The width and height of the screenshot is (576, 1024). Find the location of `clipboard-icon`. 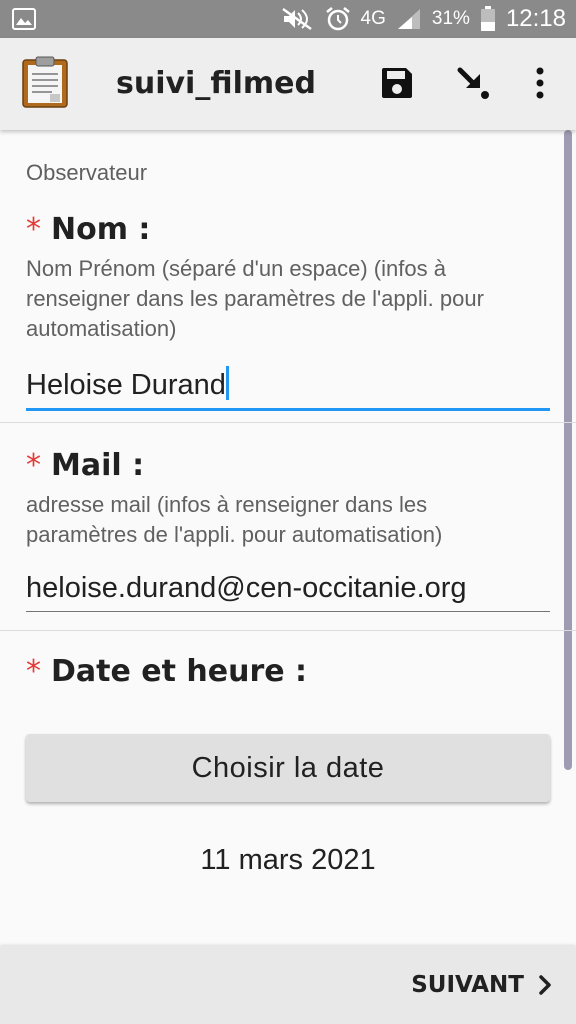

clipboard-icon is located at coordinates (45, 82).